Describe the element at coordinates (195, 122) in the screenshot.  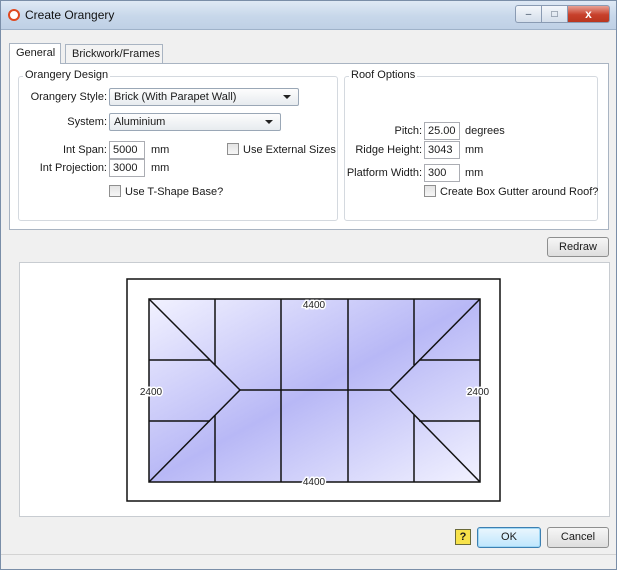
I see `system-select: Aluminium` at that location.